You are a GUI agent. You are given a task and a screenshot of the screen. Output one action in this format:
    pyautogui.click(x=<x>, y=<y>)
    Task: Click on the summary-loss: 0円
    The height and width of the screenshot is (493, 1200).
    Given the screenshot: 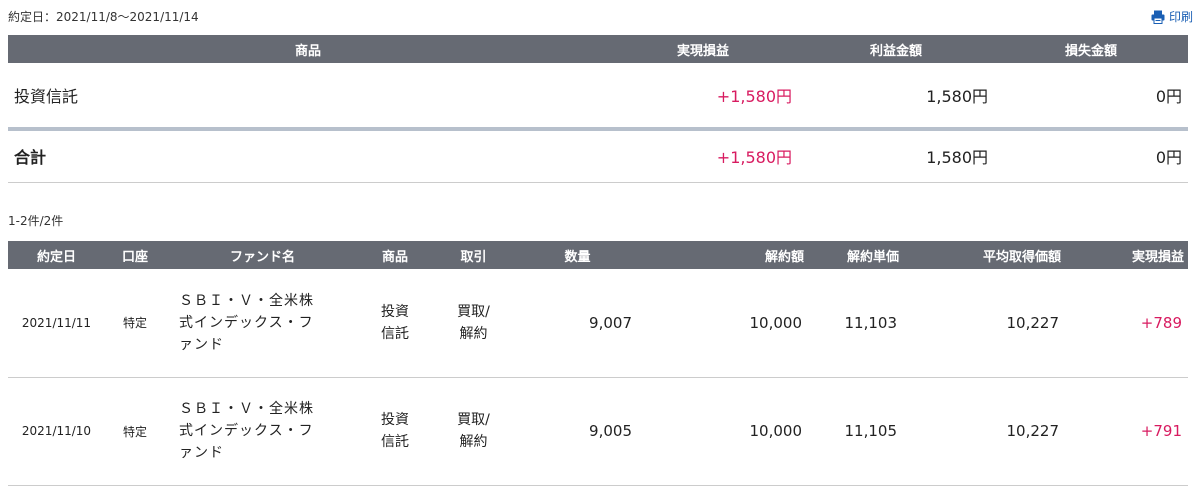 What is the action you would take?
    pyautogui.click(x=1091, y=97)
    